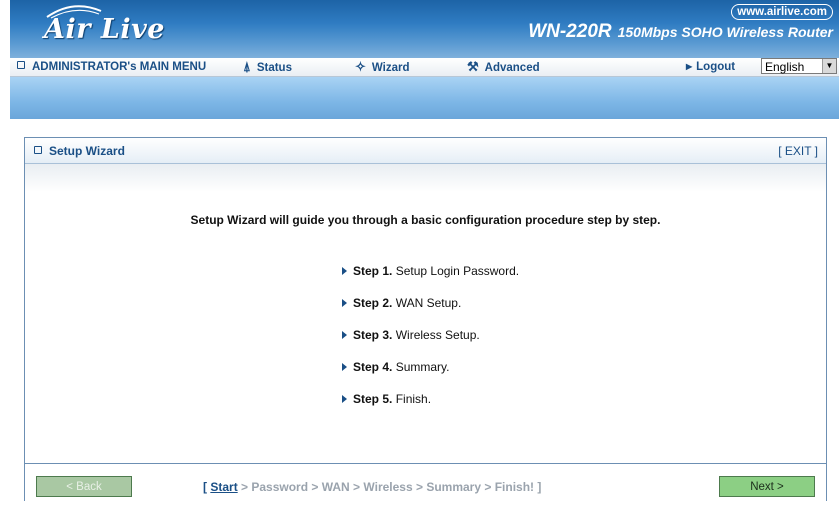 The height and width of the screenshot is (505, 839). What do you see at coordinates (104, 29) in the screenshot?
I see `airlive-logo: Air Live` at bounding box center [104, 29].